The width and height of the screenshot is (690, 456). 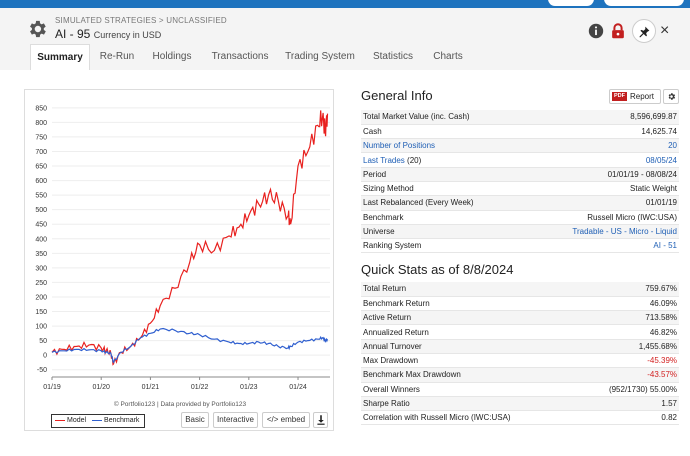 What do you see at coordinates (601, 189) in the screenshot?
I see `row-value: Static Weight` at bounding box center [601, 189].